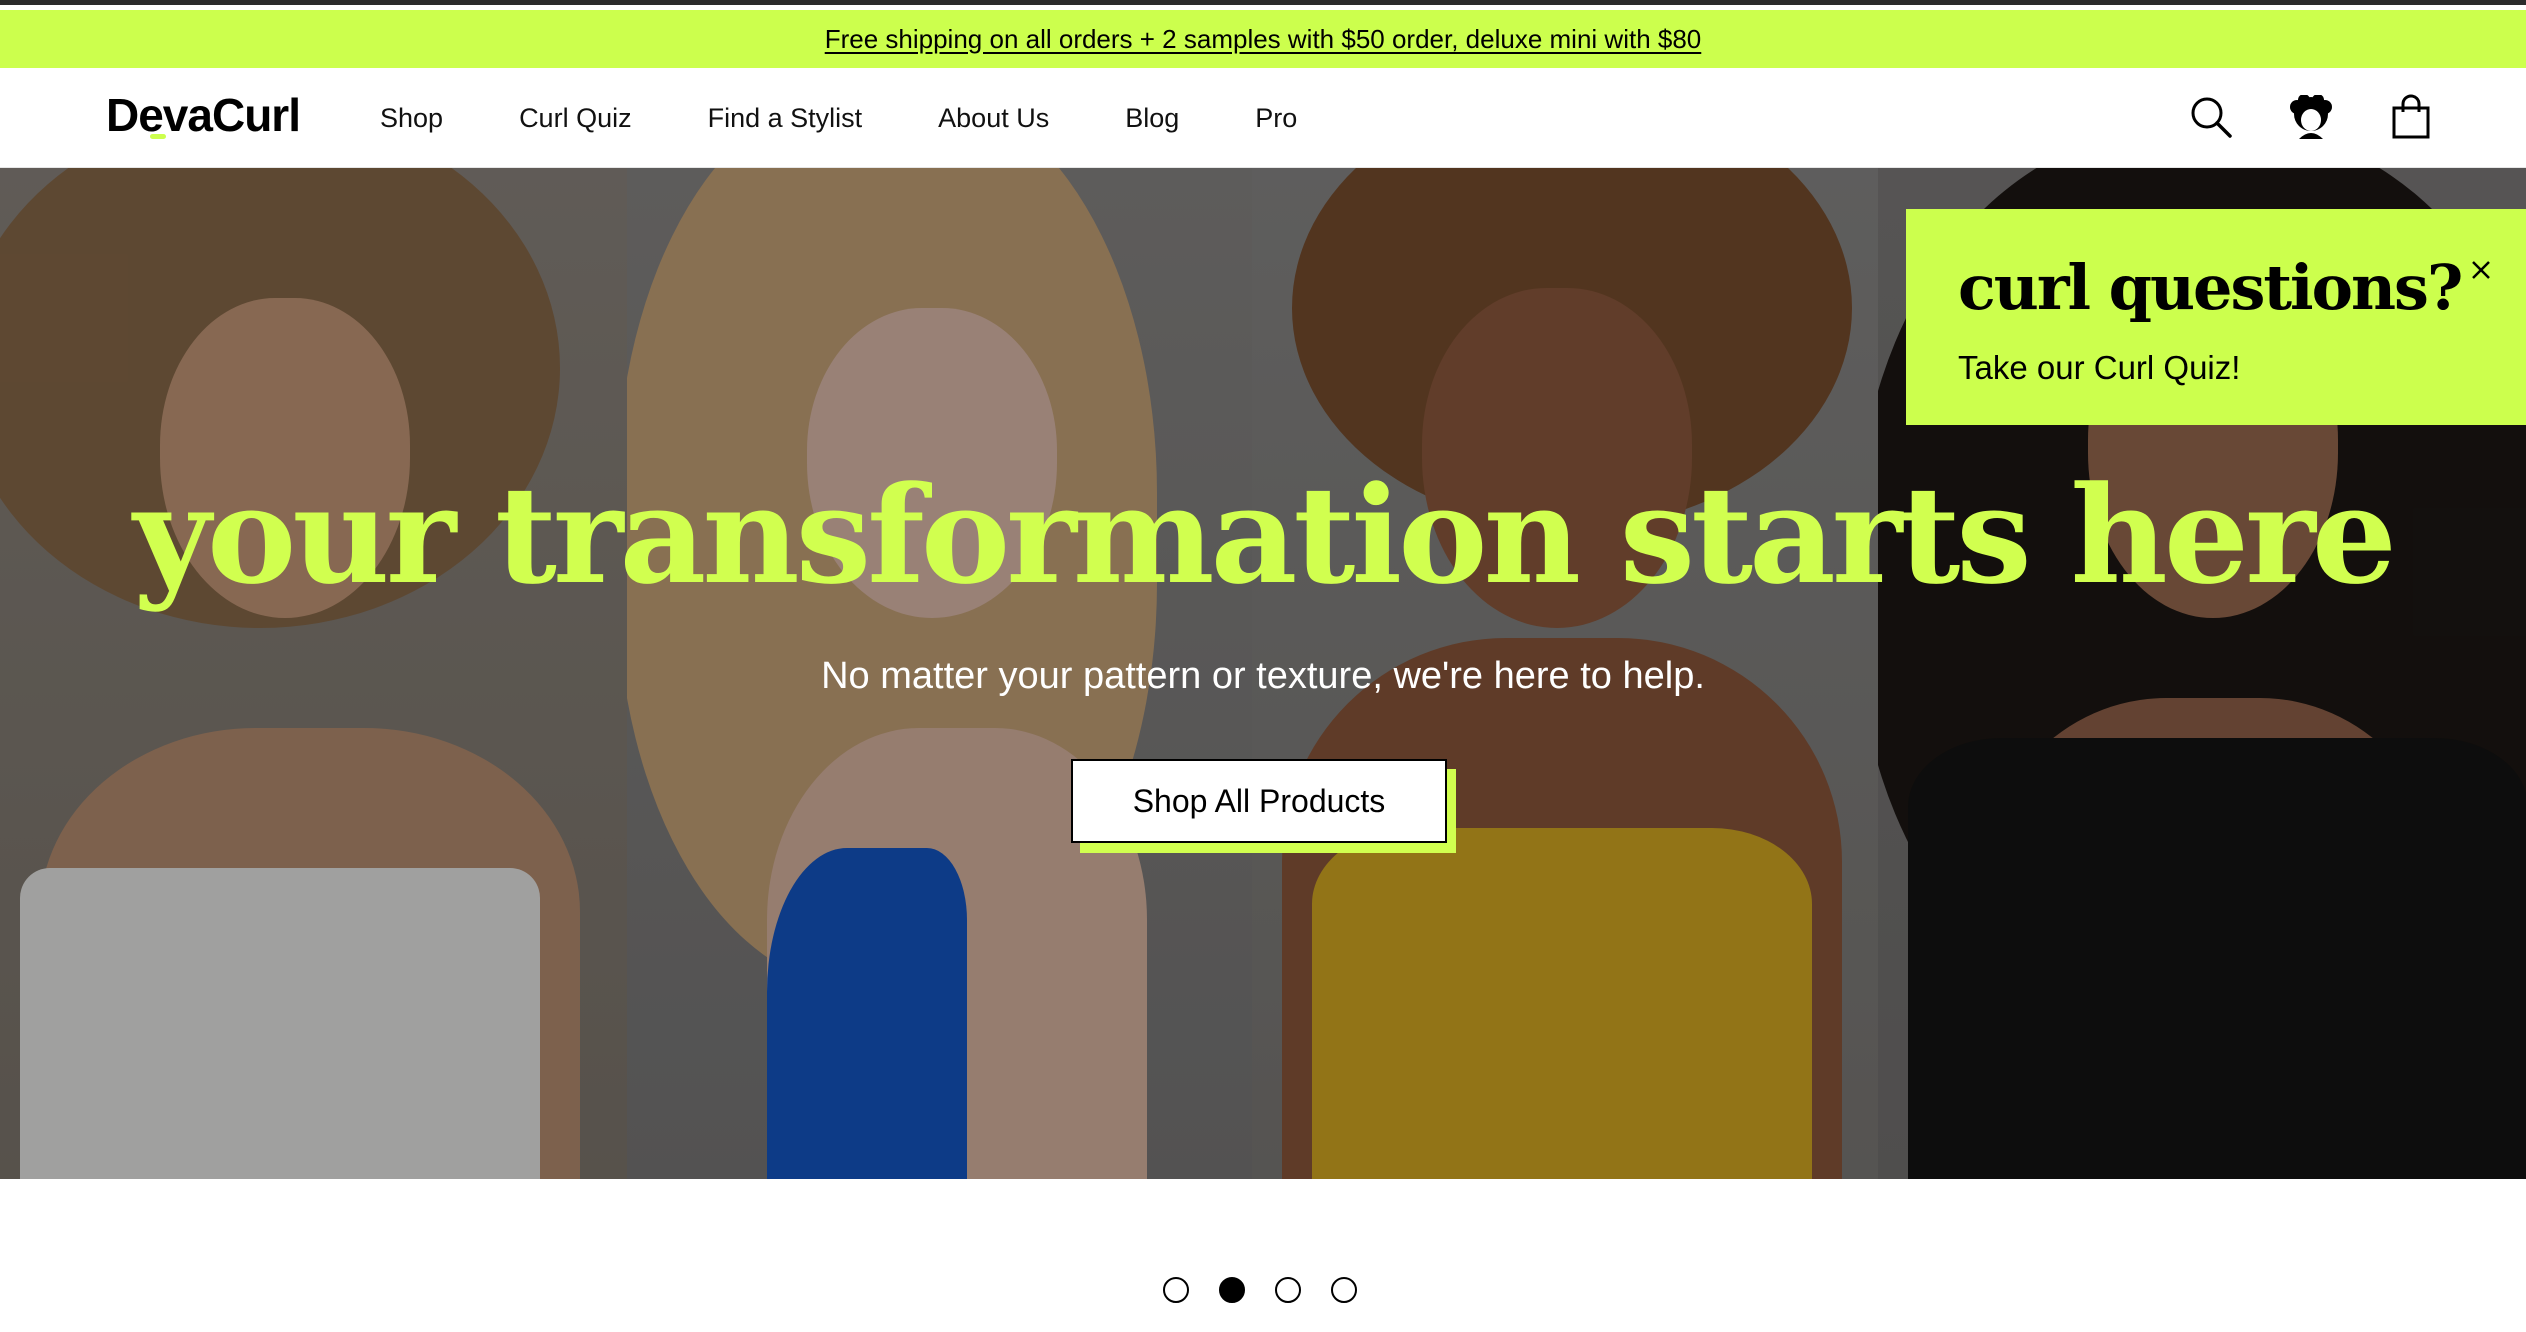  What do you see at coordinates (1265, 535) in the screenshot?
I see `hero-headline: your transformation starts here` at bounding box center [1265, 535].